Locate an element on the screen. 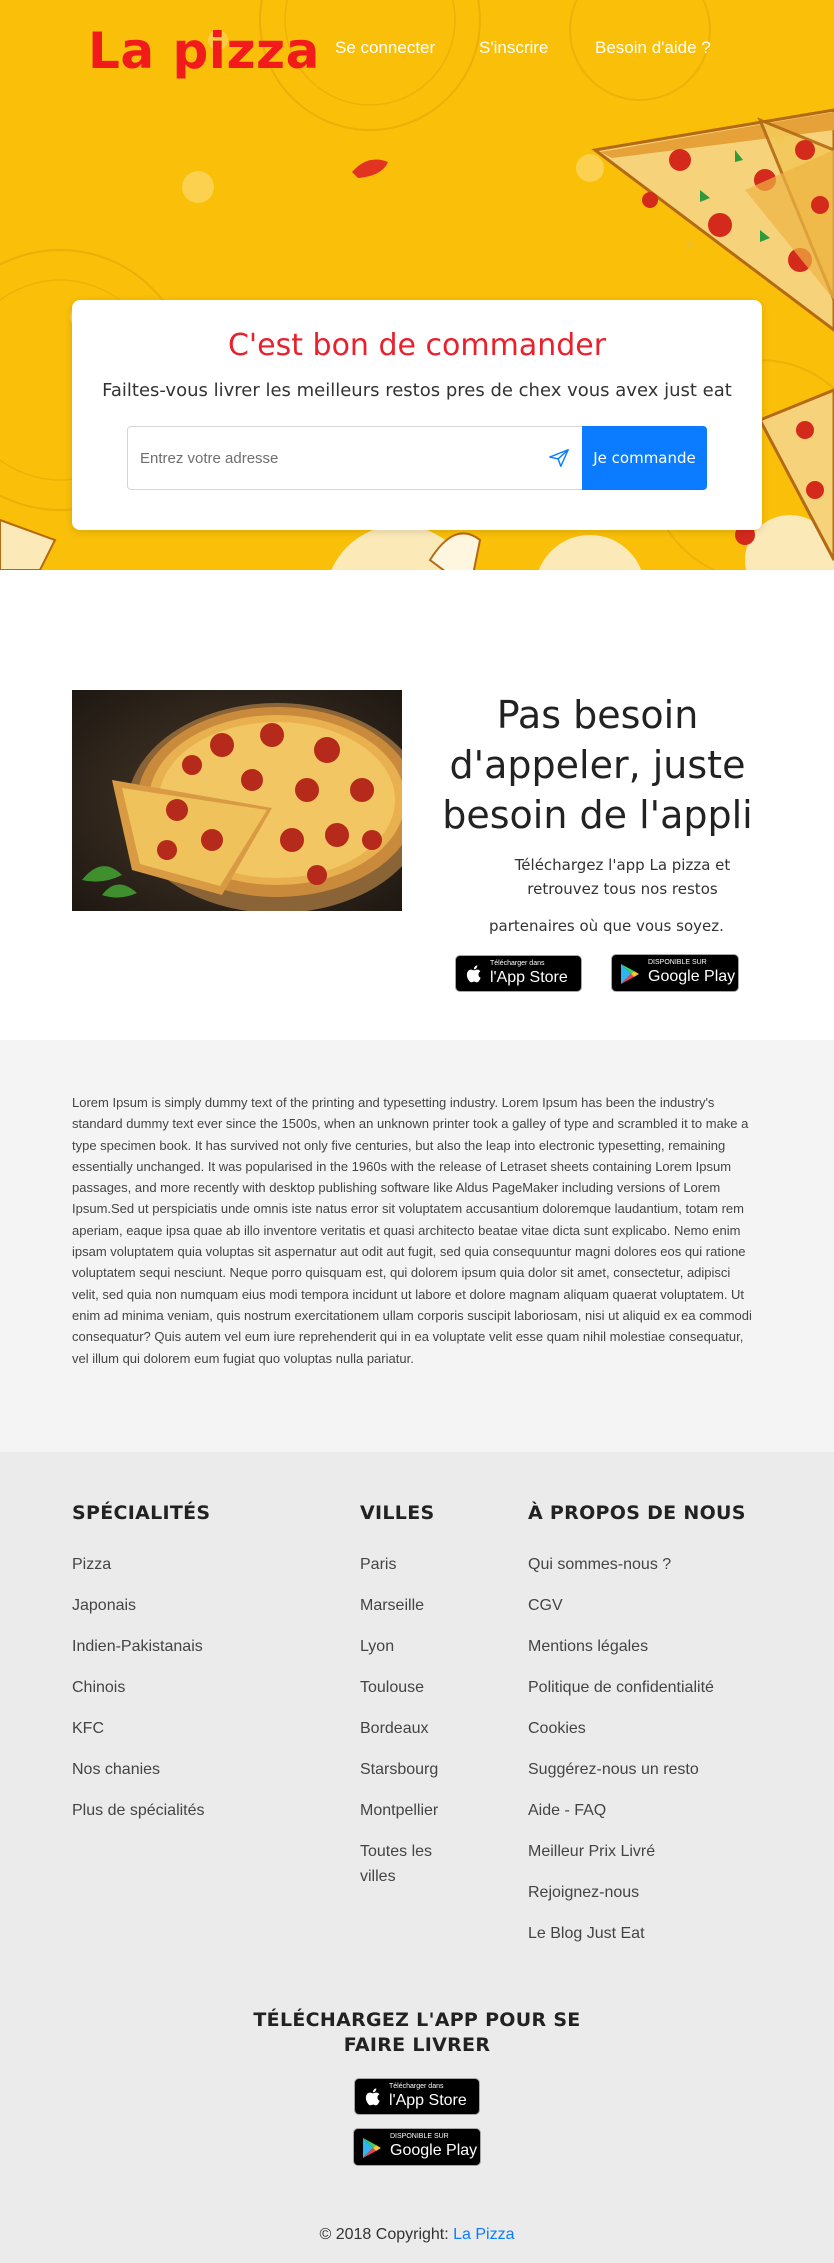 This screenshot has height=2263, width=834. pizza-image is located at coordinates (237, 800).